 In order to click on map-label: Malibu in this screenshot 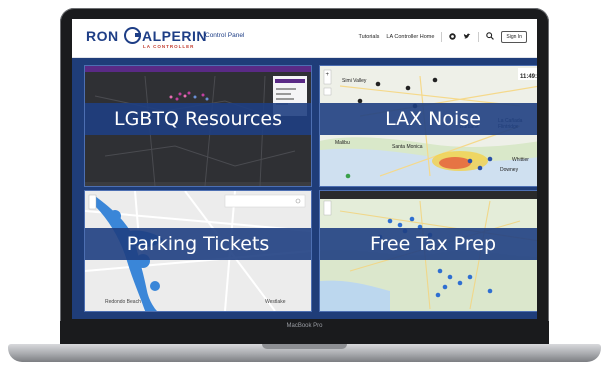, I will do `click(342, 143)`.